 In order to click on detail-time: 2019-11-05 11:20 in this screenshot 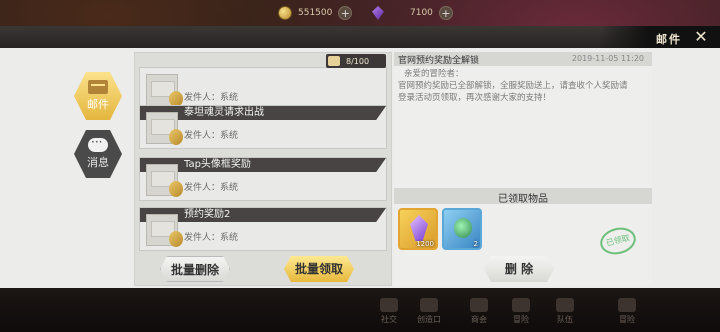, I will do `click(607, 58)`.